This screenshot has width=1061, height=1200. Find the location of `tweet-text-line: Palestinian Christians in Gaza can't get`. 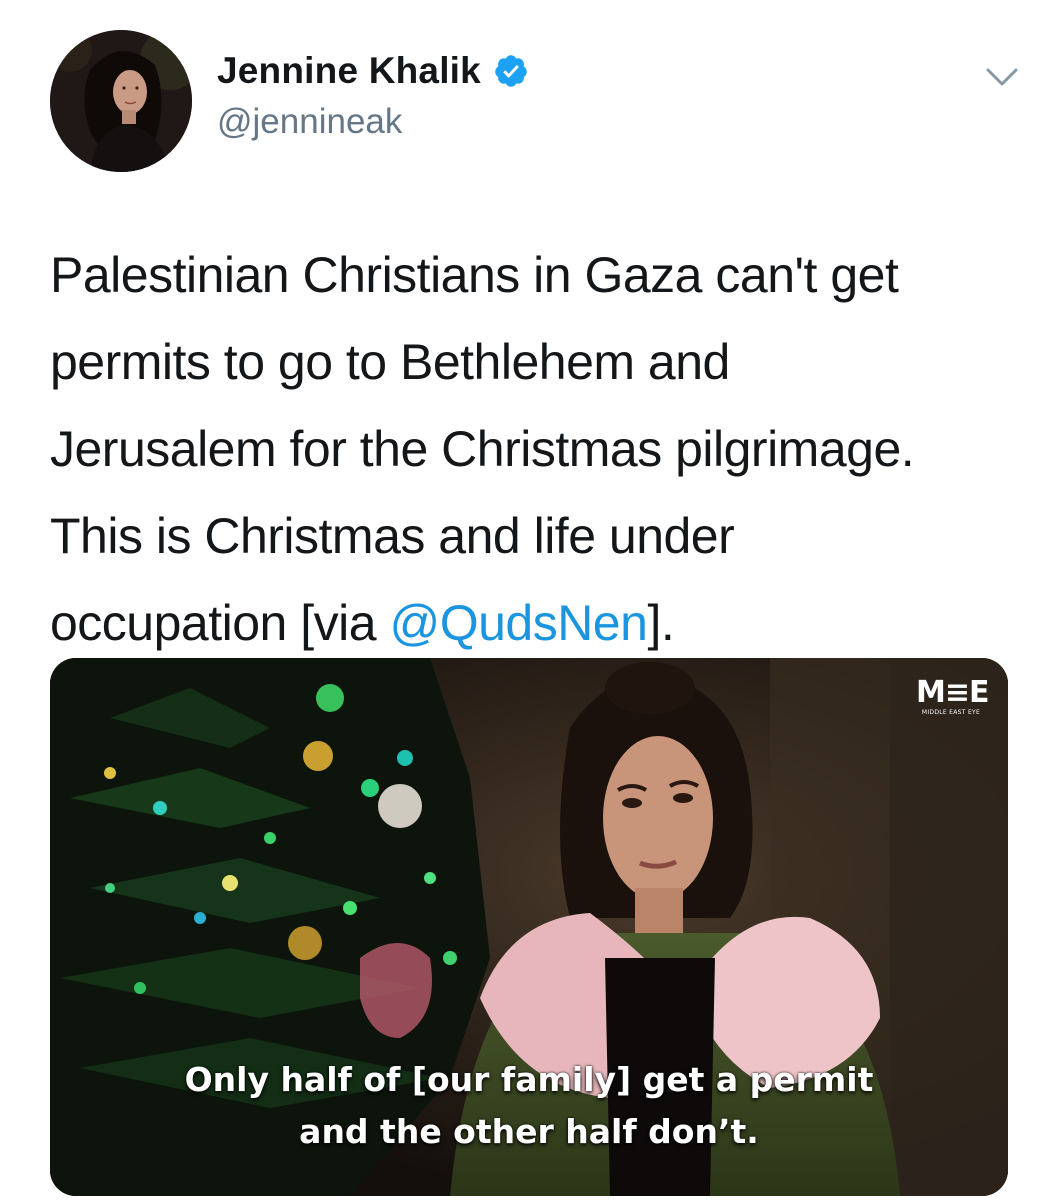

tweet-text-line: Palestinian Christians in Gaza can't get is located at coordinates (474, 275).